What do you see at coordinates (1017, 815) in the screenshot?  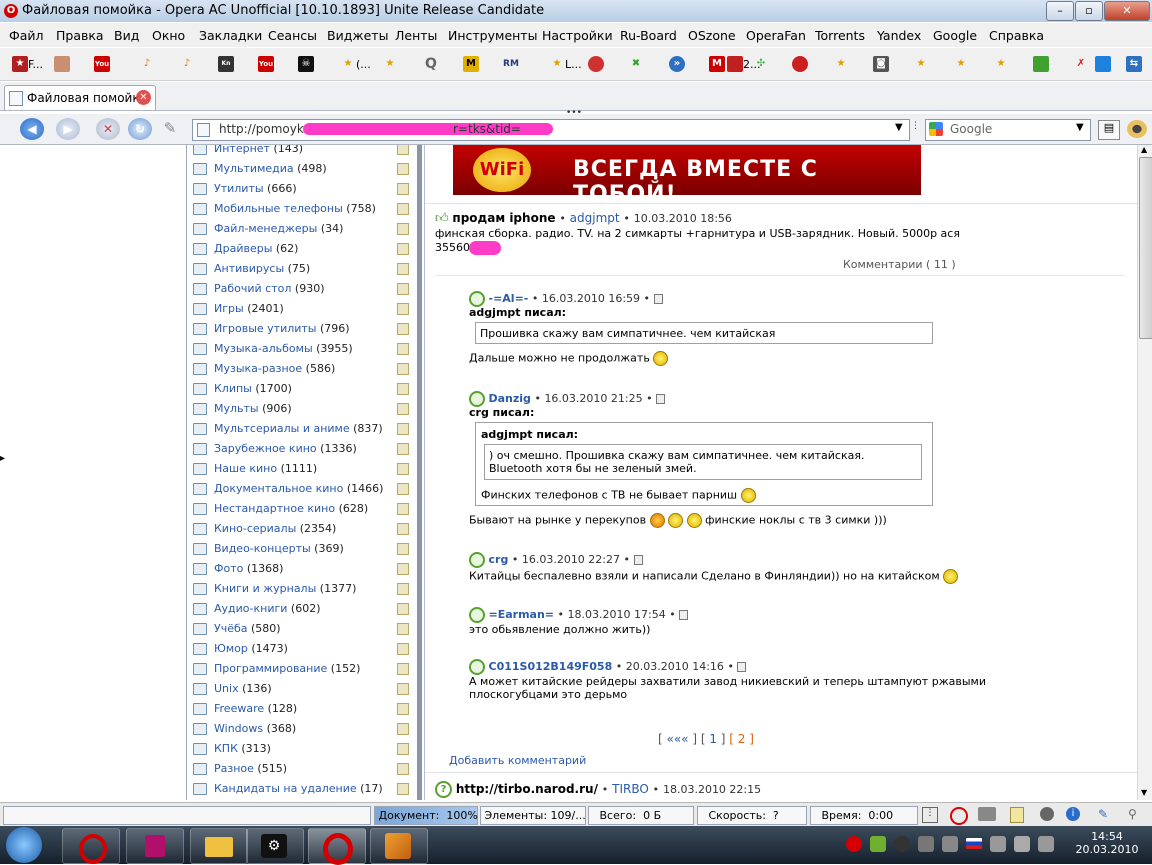 I see `note-icon` at bounding box center [1017, 815].